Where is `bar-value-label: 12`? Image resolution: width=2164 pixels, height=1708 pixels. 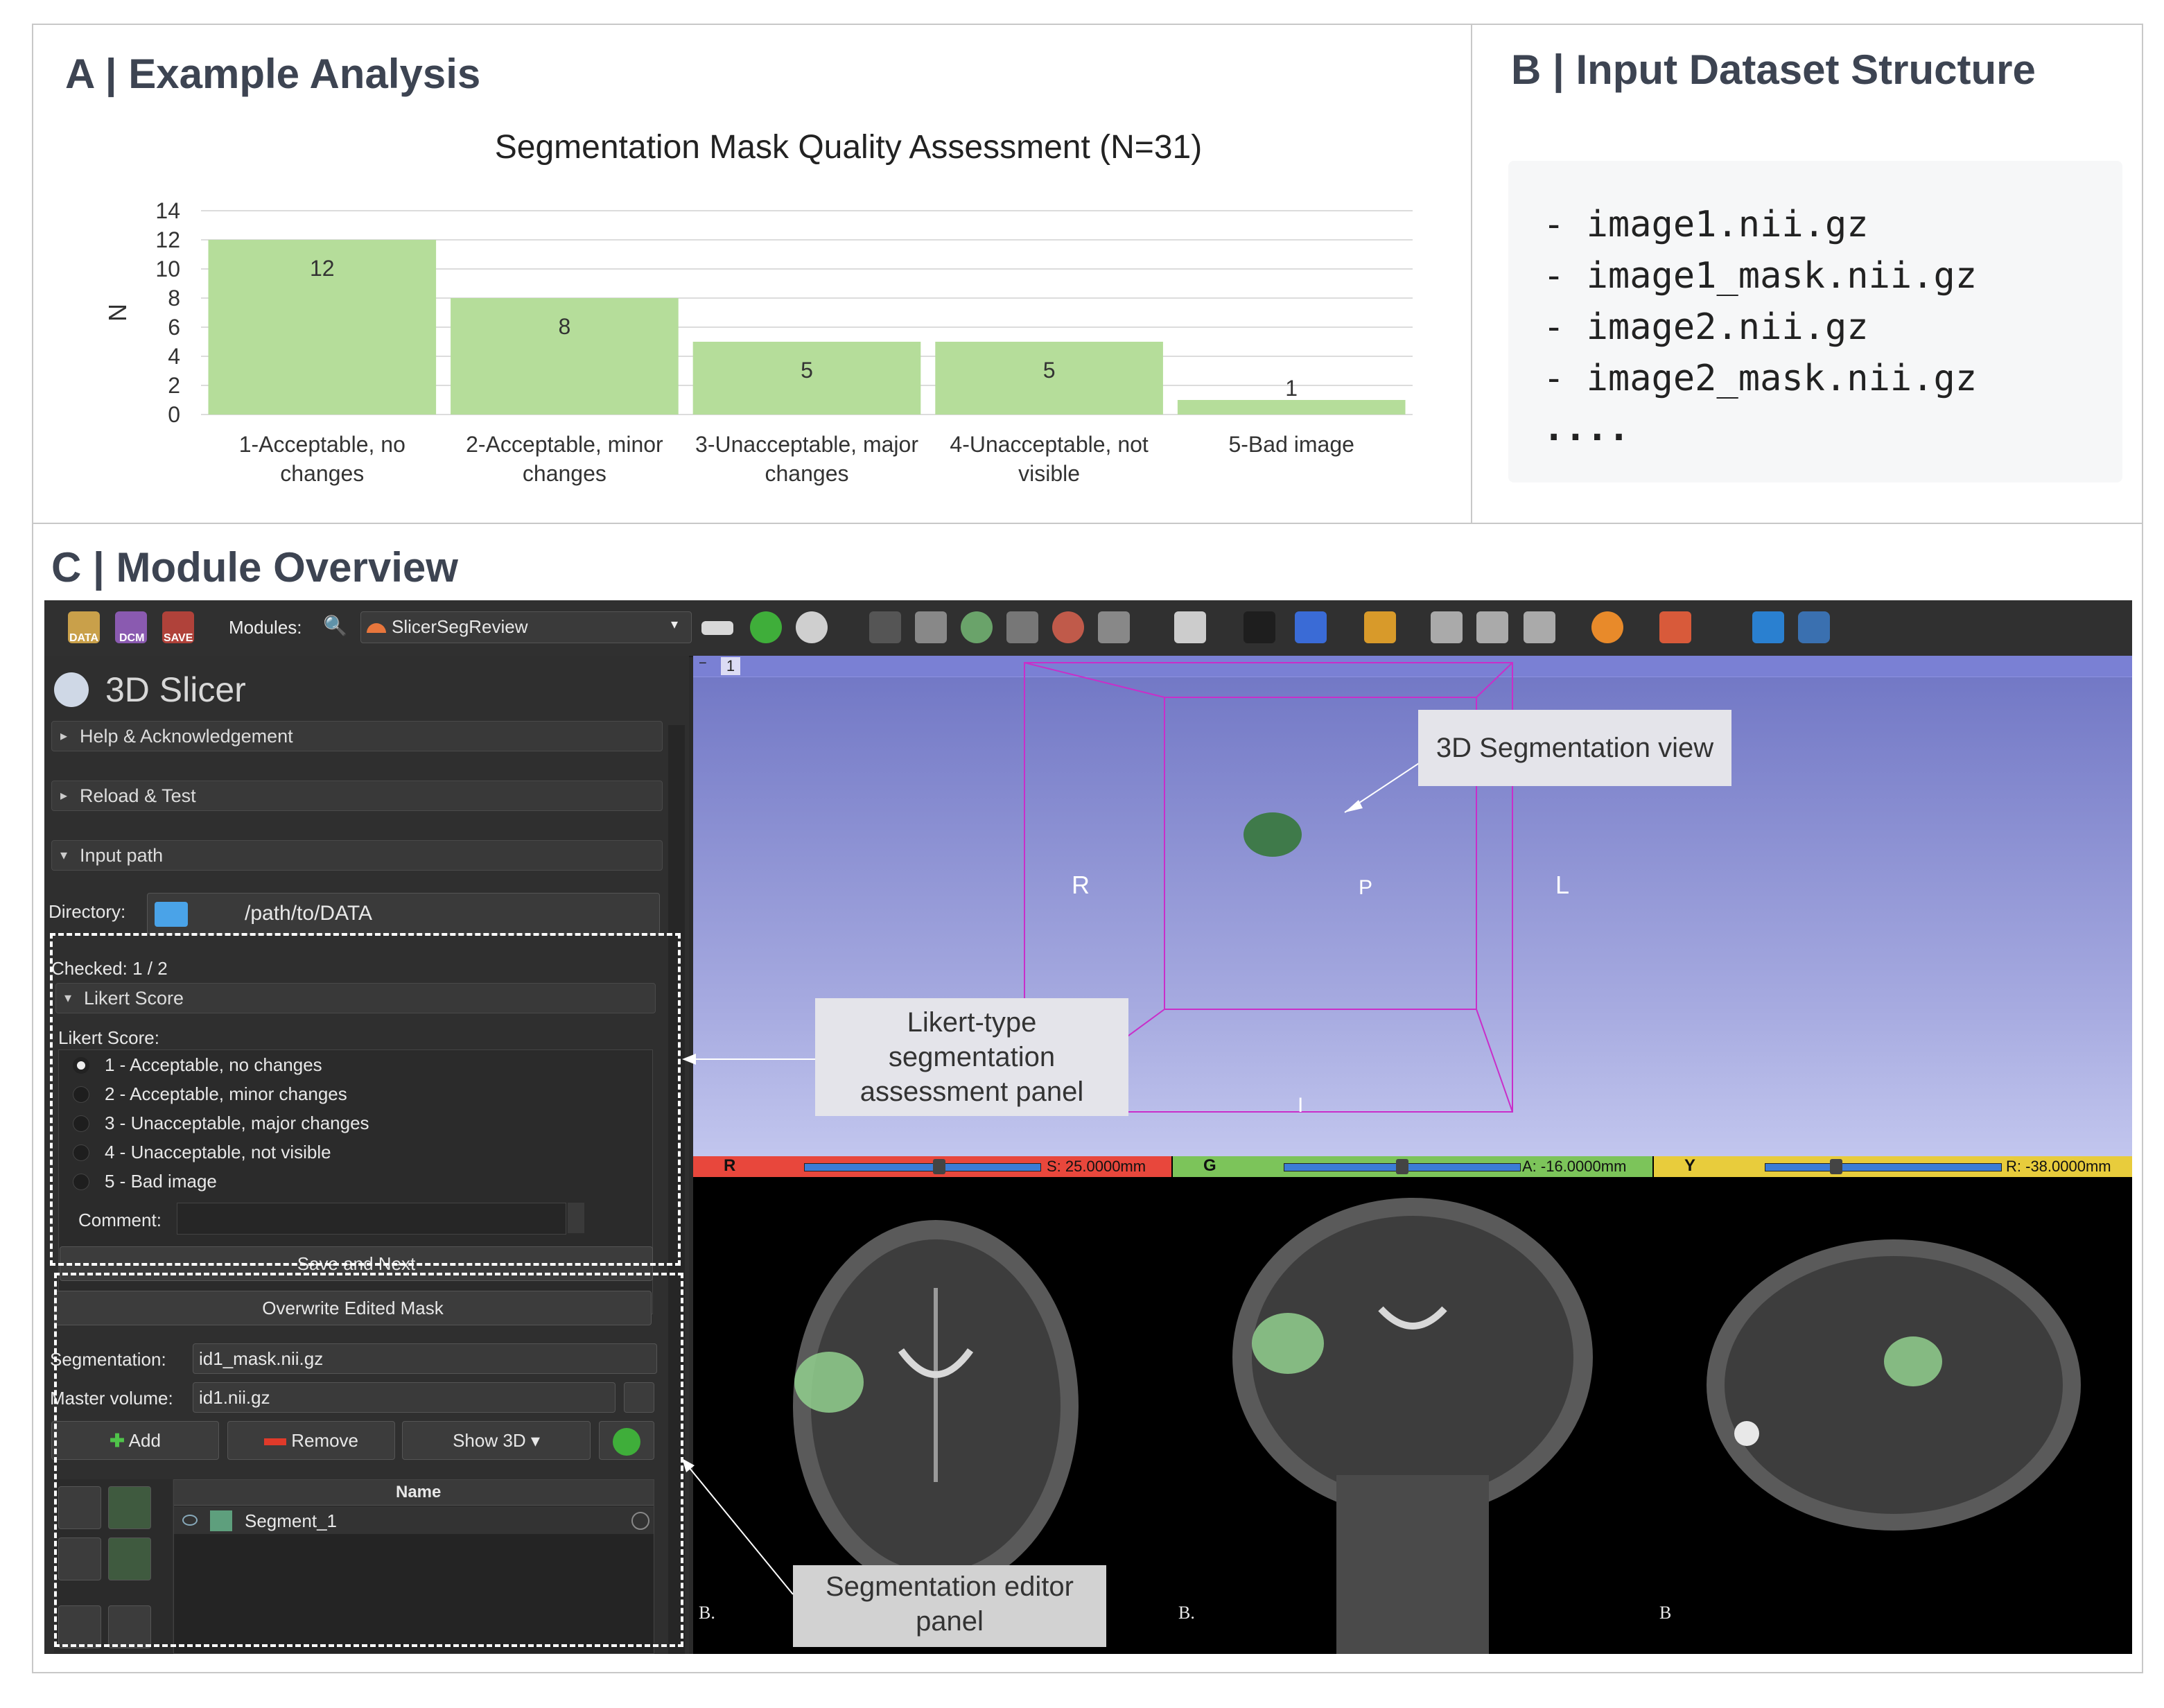
bar-value-label: 12 is located at coordinates (322, 269).